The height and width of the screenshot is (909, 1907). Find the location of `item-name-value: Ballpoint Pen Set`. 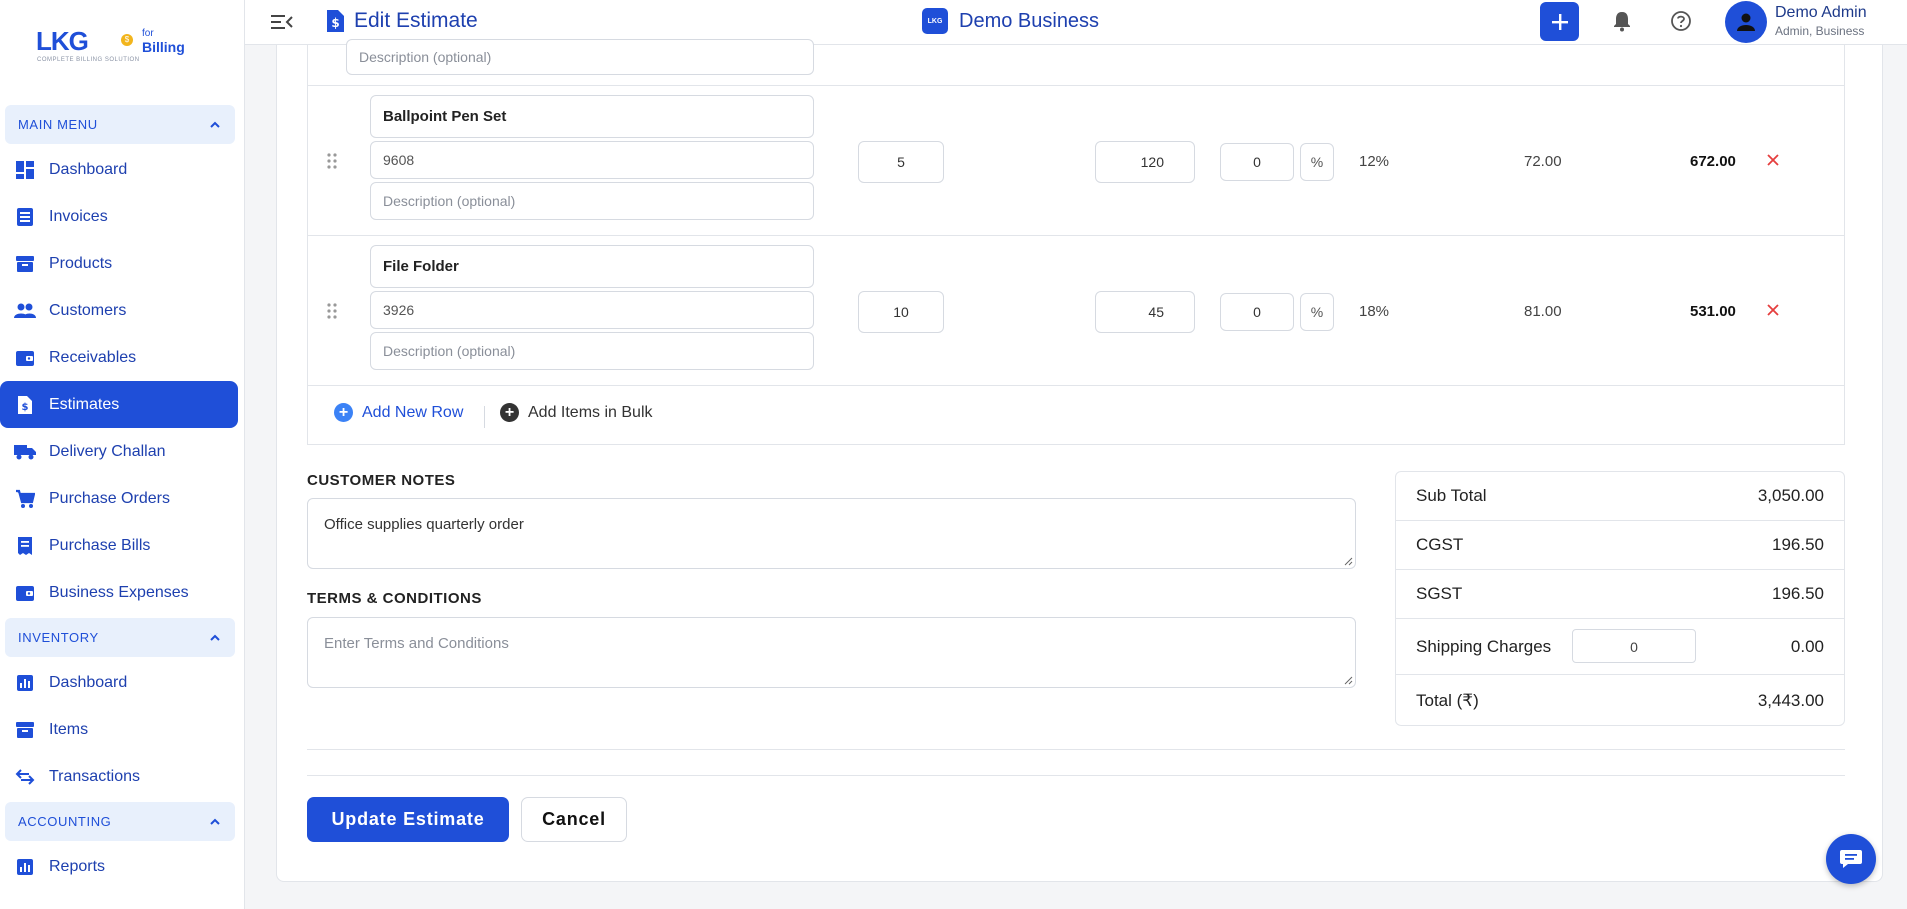

item-name-value: Ballpoint Pen Set is located at coordinates (445, 116).